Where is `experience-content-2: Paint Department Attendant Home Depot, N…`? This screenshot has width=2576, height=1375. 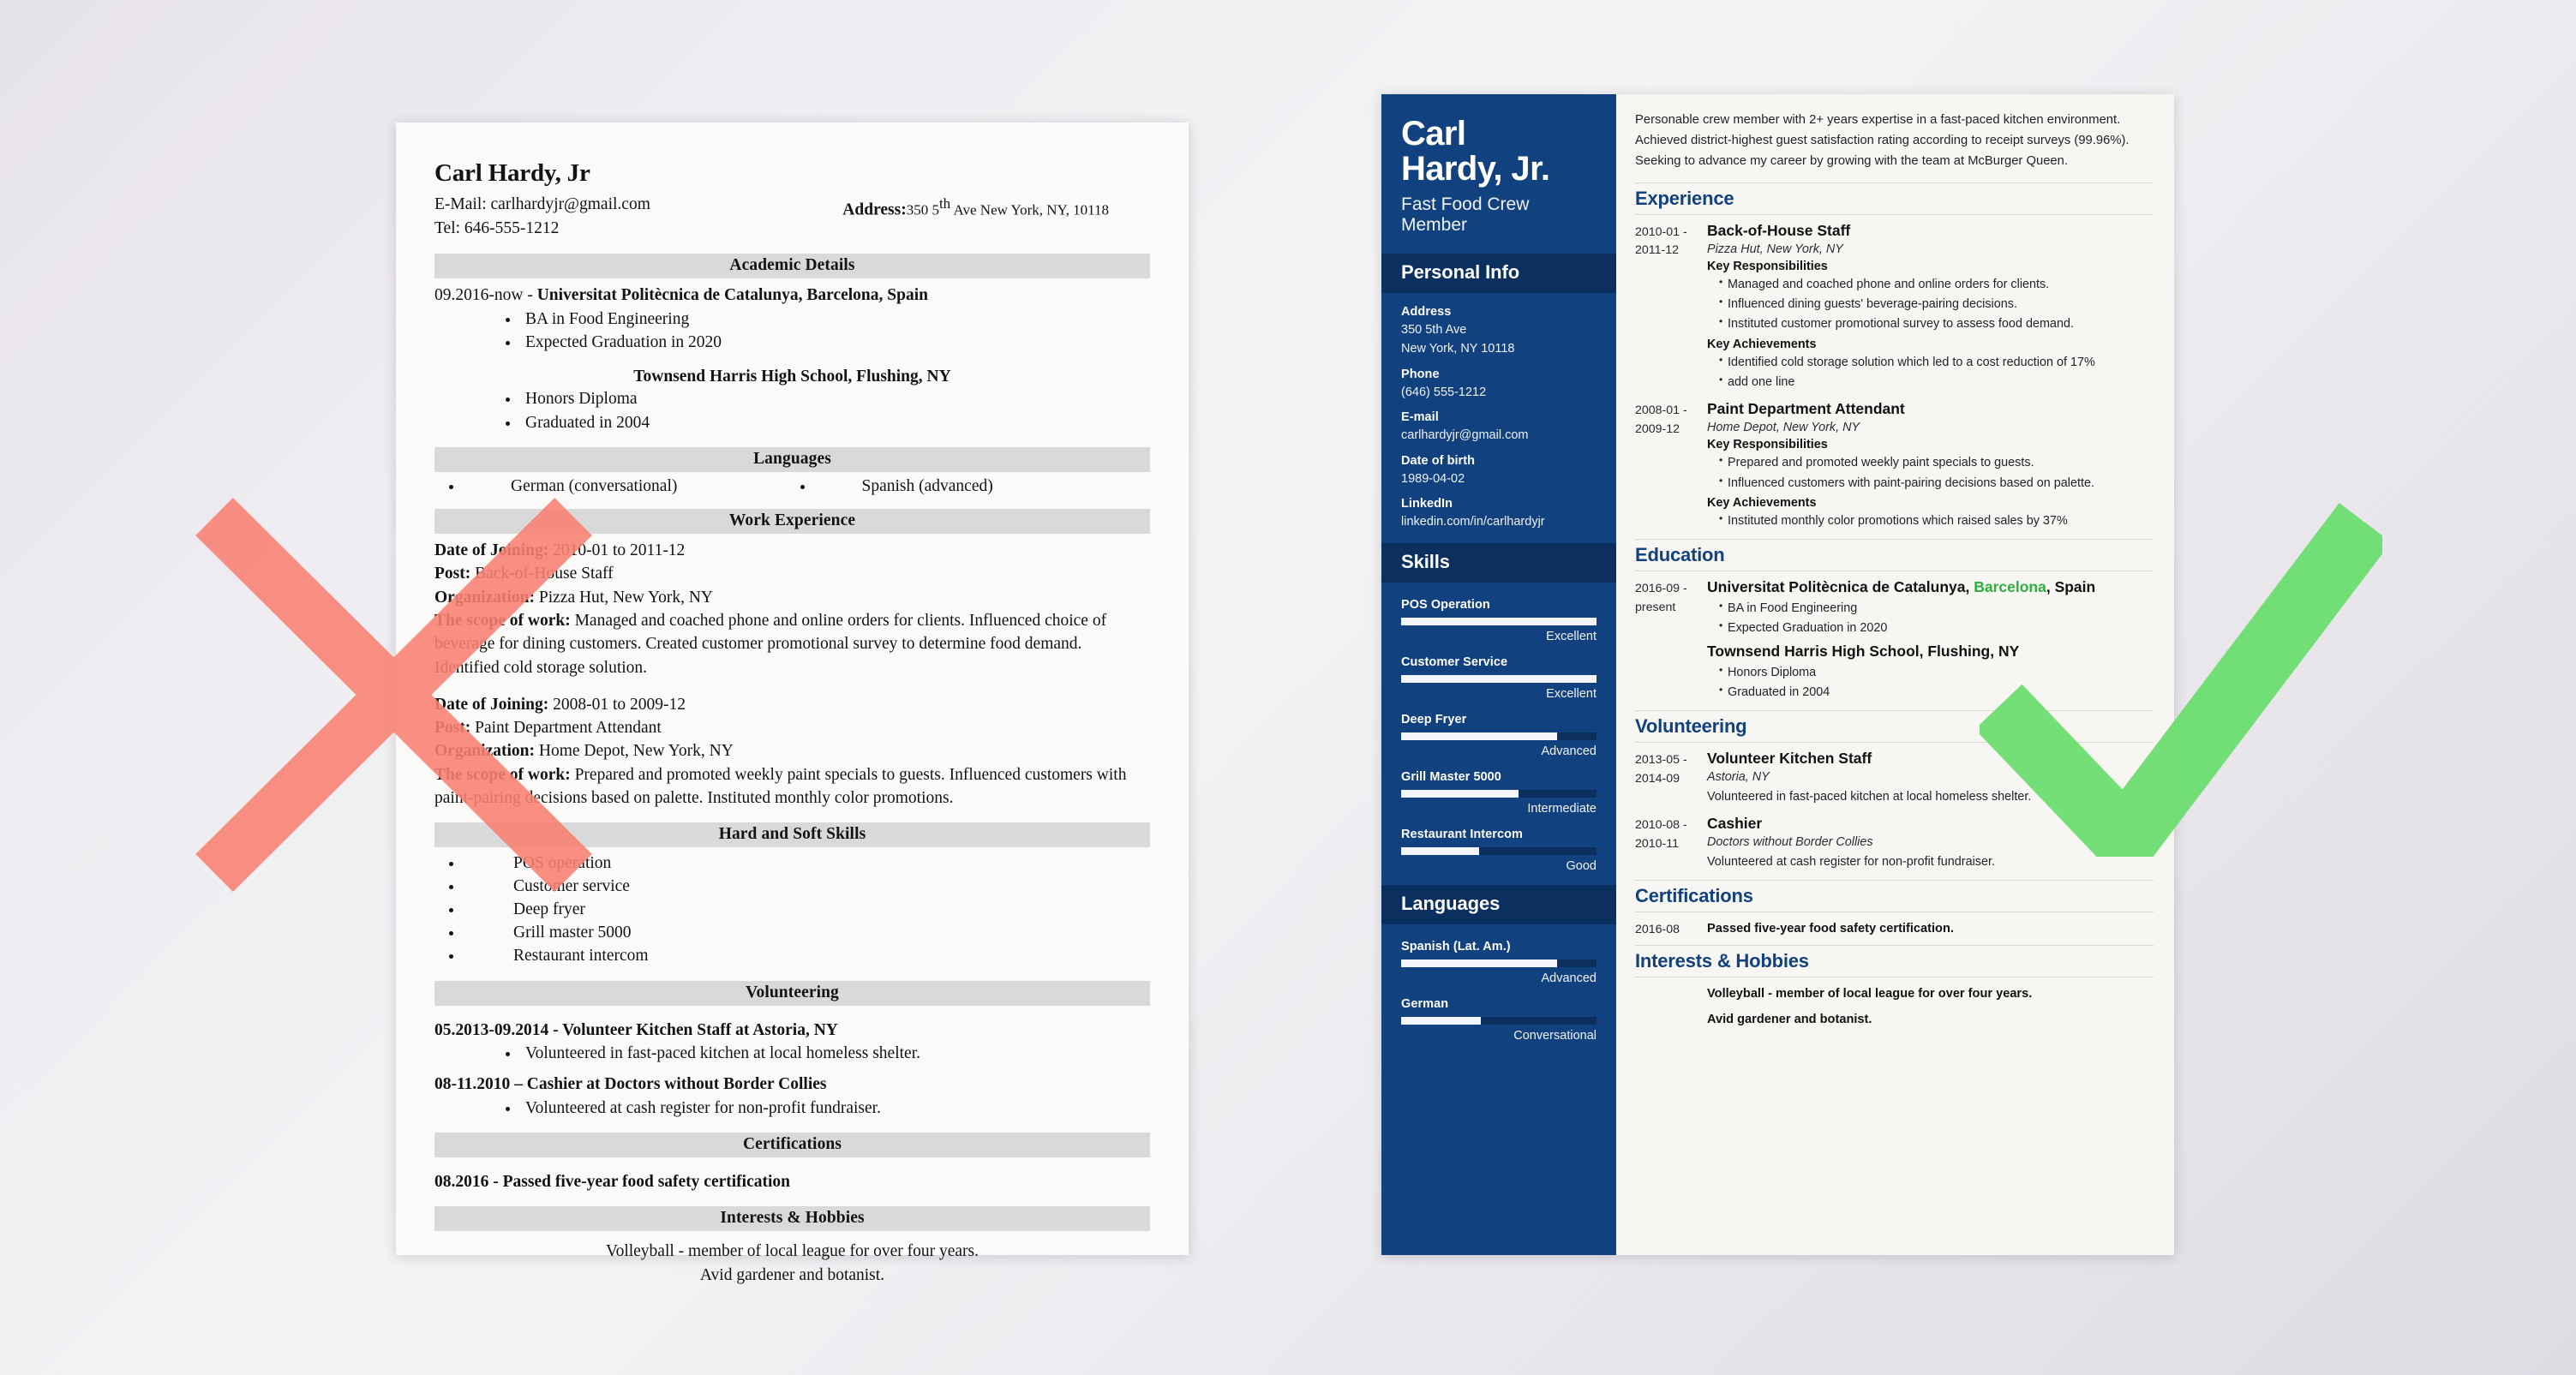 experience-content-2: Paint Department Attendant Home Depot, N… is located at coordinates (1930, 465).